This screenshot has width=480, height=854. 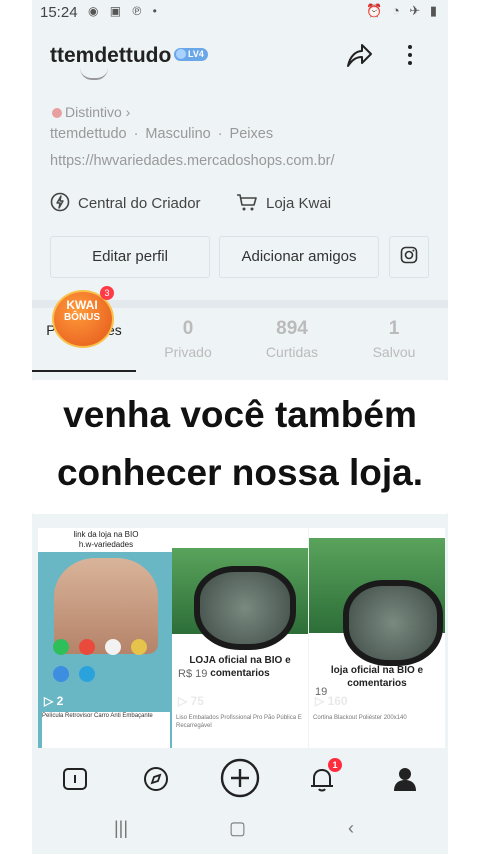 I want to click on phone-app-icon, so click(x=61, y=647).